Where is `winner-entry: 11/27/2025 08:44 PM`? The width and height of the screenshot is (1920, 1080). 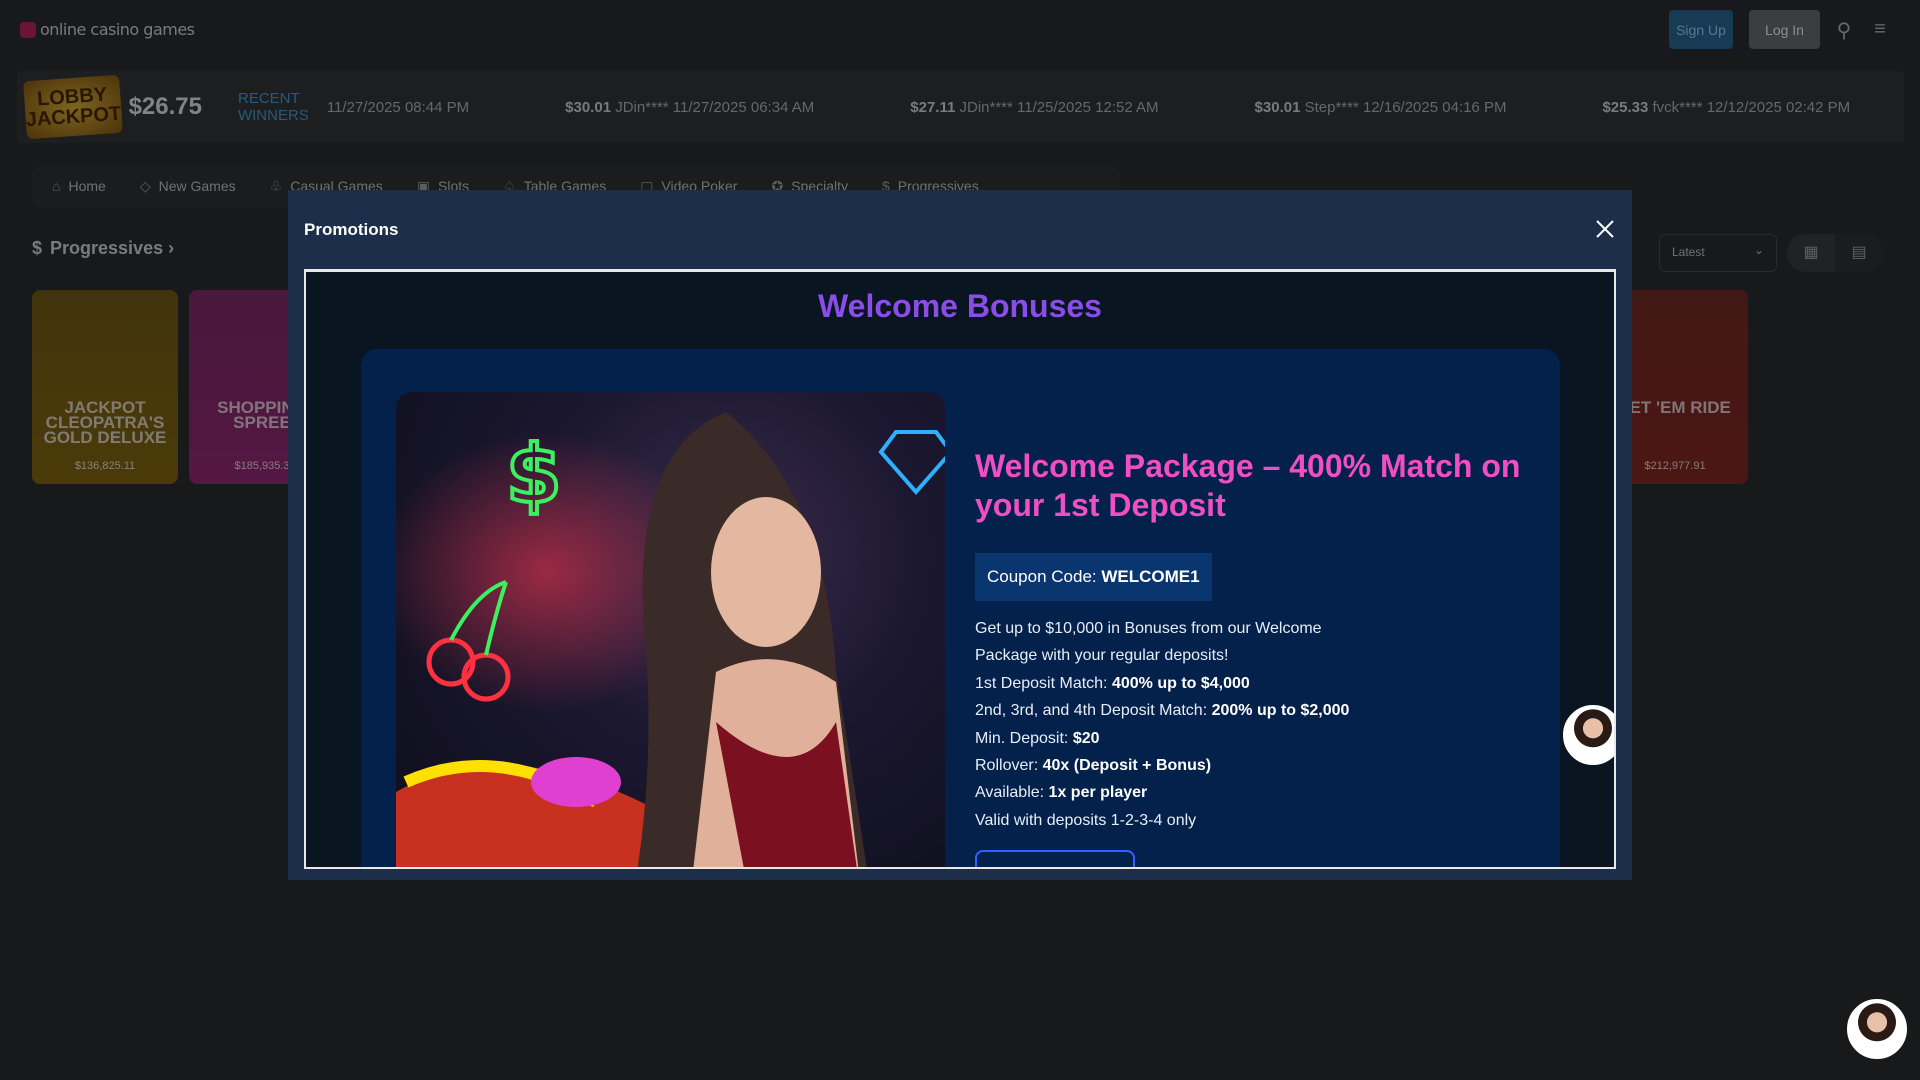
winner-entry: 11/27/2025 08:44 PM is located at coordinates (398, 107).